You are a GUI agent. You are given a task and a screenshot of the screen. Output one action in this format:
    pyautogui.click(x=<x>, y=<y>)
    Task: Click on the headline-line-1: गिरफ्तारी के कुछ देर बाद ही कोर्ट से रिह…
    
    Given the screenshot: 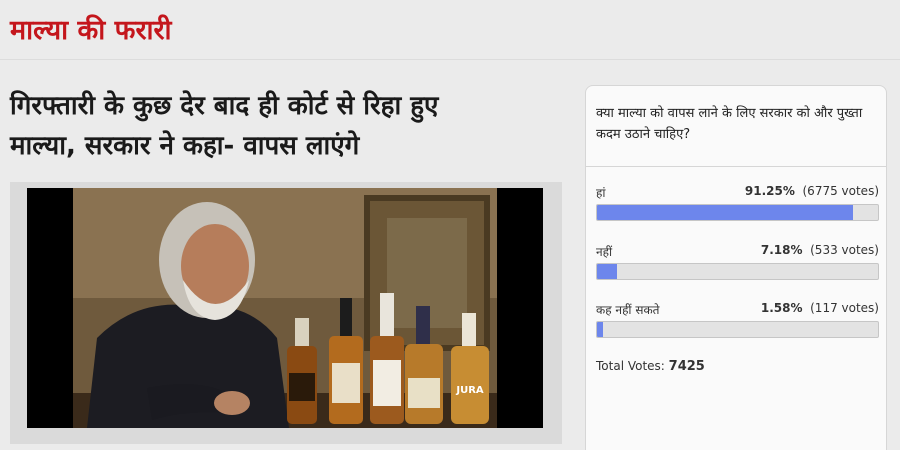 What is the action you would take?
    pyautogui.click(x=224, y=106)
    